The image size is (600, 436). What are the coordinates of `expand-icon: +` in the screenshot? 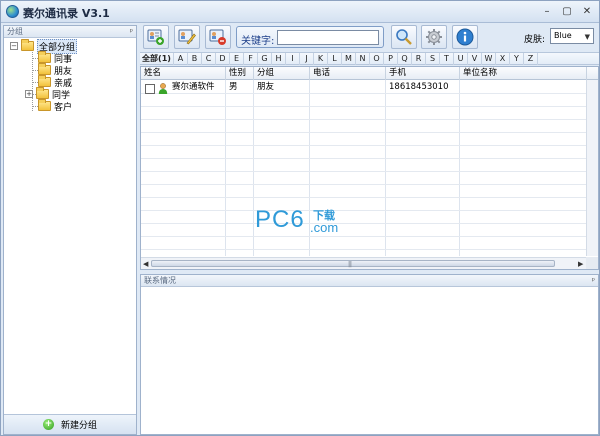 It's located at (29, 94).